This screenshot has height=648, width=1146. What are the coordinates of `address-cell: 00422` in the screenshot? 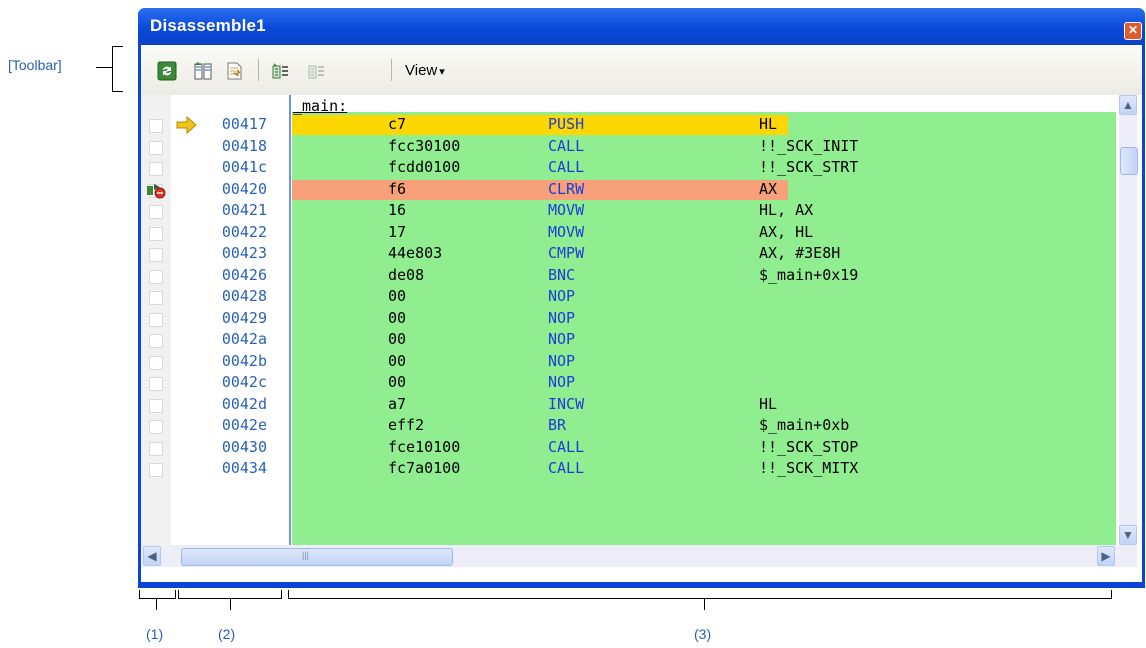 It's located at (244, 231).